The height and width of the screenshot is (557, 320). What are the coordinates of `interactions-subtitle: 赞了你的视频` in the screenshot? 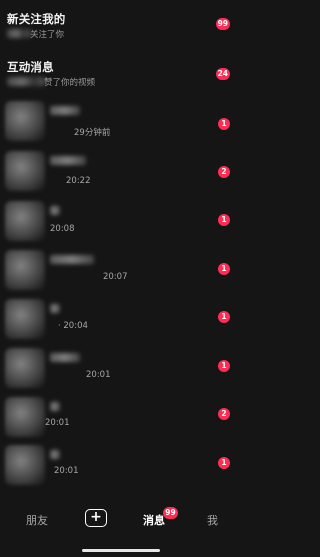 It's located at (70, 83).